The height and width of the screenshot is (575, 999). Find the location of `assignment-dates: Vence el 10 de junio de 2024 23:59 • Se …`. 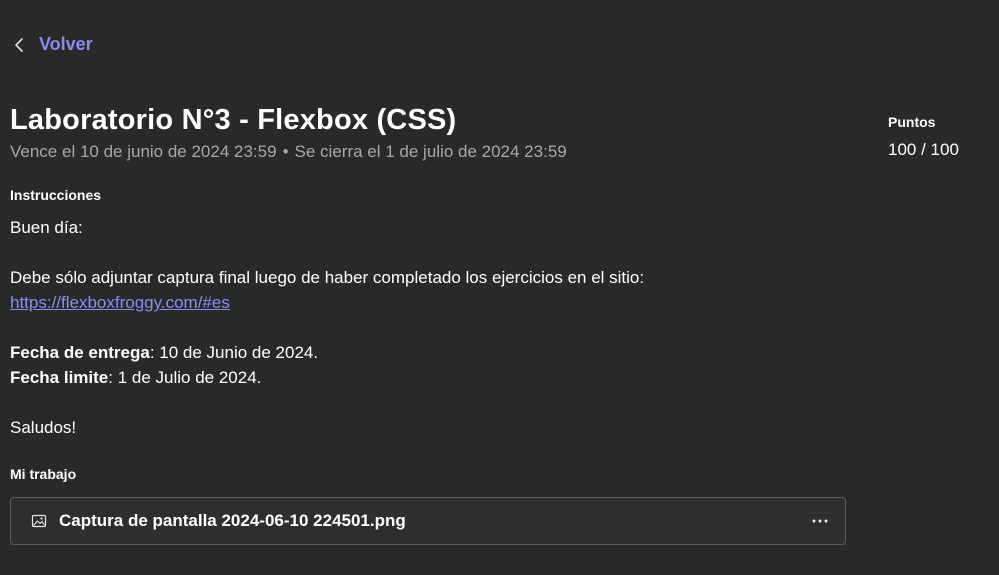

assignment-dates: Vence el 10 de junio de 2024 23:59 • Se … is located at coordinates (288, 152).